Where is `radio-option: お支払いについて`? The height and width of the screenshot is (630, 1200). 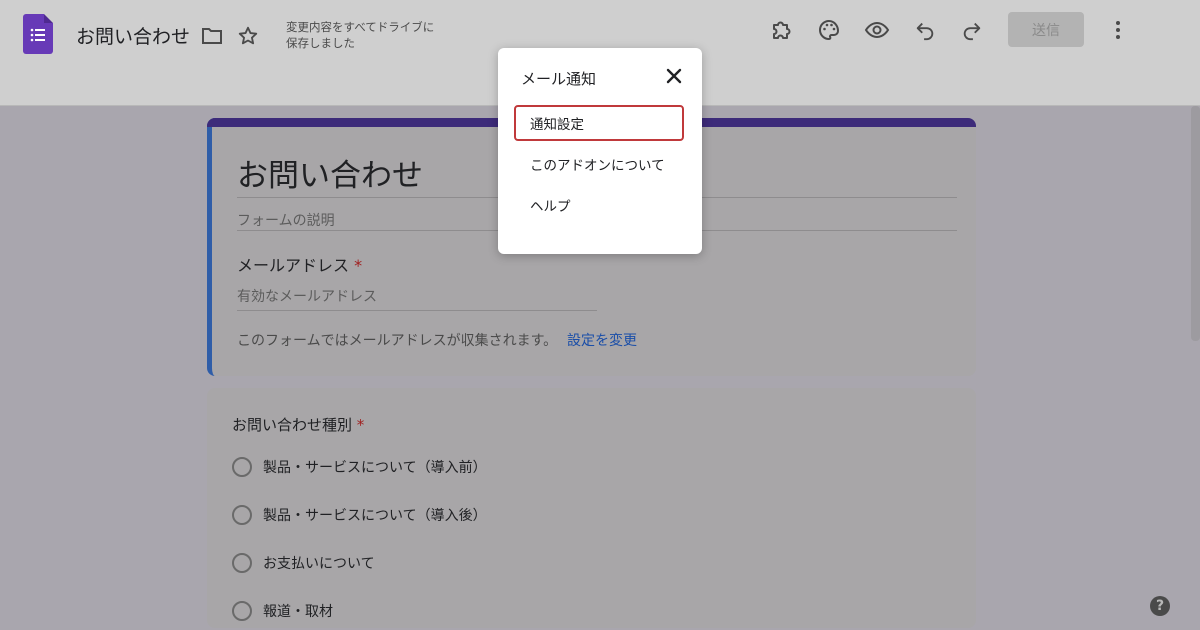
radio-option: お支払いについて is located at coordinates (303, 563).